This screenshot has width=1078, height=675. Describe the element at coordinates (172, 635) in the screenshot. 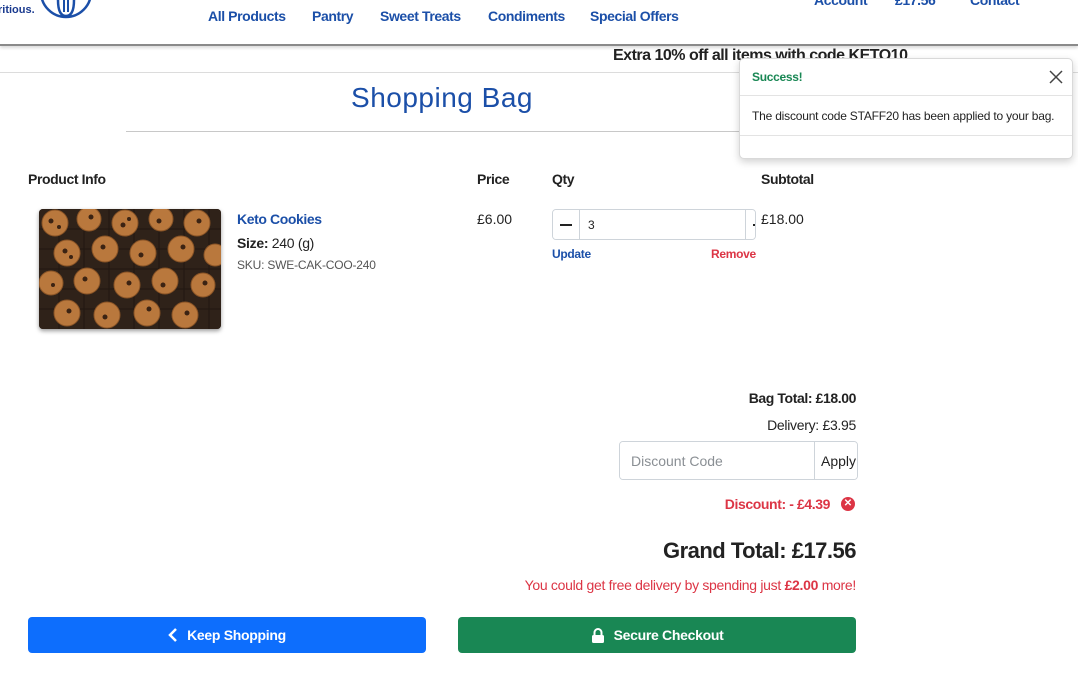

I see `chevron-left-icon` at that location.